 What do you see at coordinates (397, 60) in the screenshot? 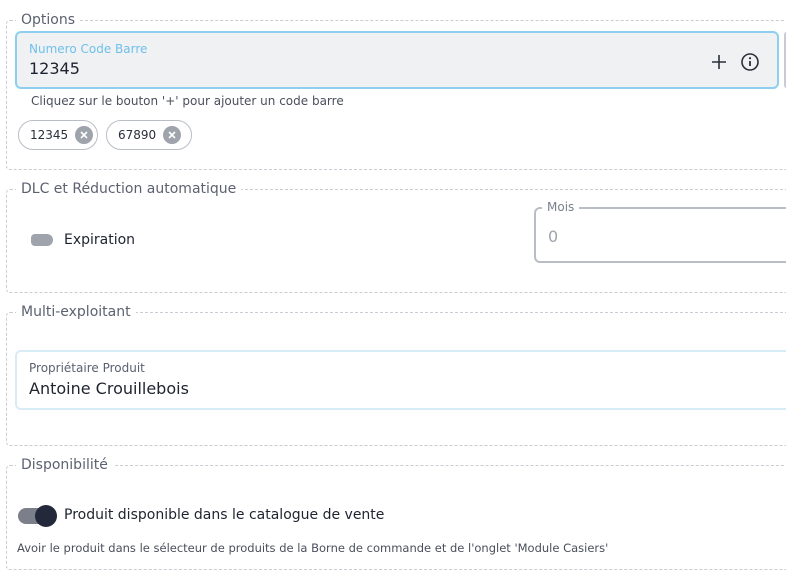
I see `barcode-field: Numero Code Barre 12345` at bounding box center [397, 60].